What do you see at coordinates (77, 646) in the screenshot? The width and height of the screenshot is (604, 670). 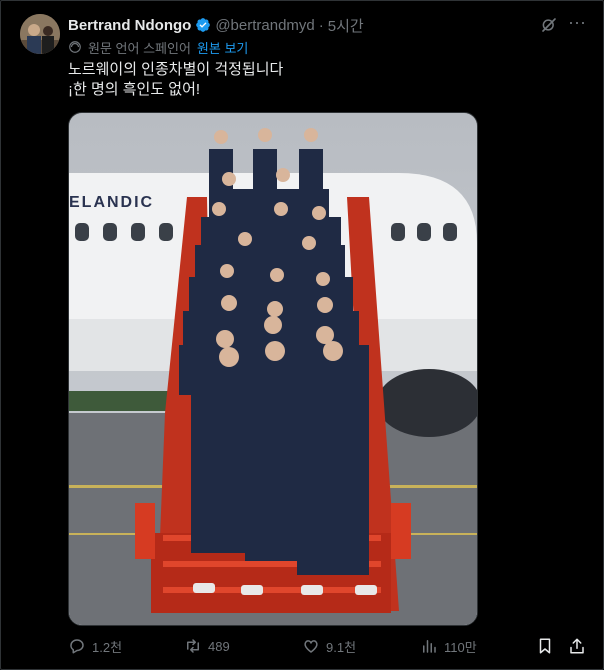 I see `reply-icon` at bounding box center [77, 646].